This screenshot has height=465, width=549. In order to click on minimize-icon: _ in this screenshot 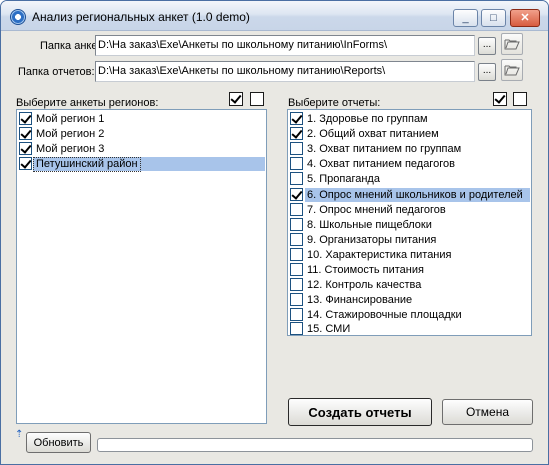, I will do `click(465, 17)`.